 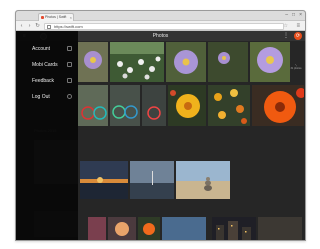 I want to click on maximize-icon: □, so click(x=293, y=15).